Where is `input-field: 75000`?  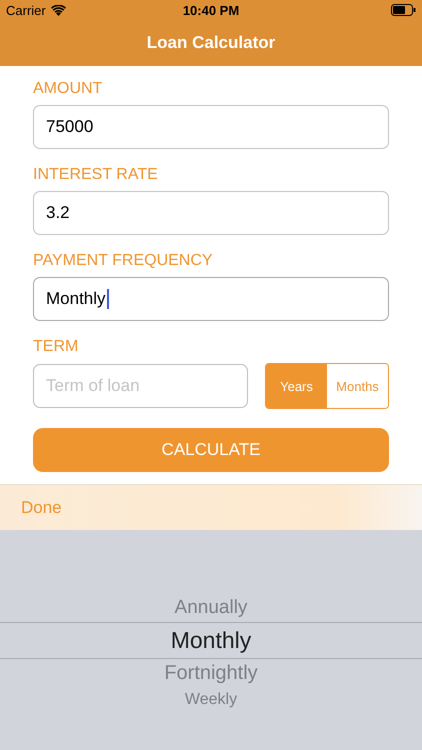
input-field: 75000 is located at coordinates (211, 127).